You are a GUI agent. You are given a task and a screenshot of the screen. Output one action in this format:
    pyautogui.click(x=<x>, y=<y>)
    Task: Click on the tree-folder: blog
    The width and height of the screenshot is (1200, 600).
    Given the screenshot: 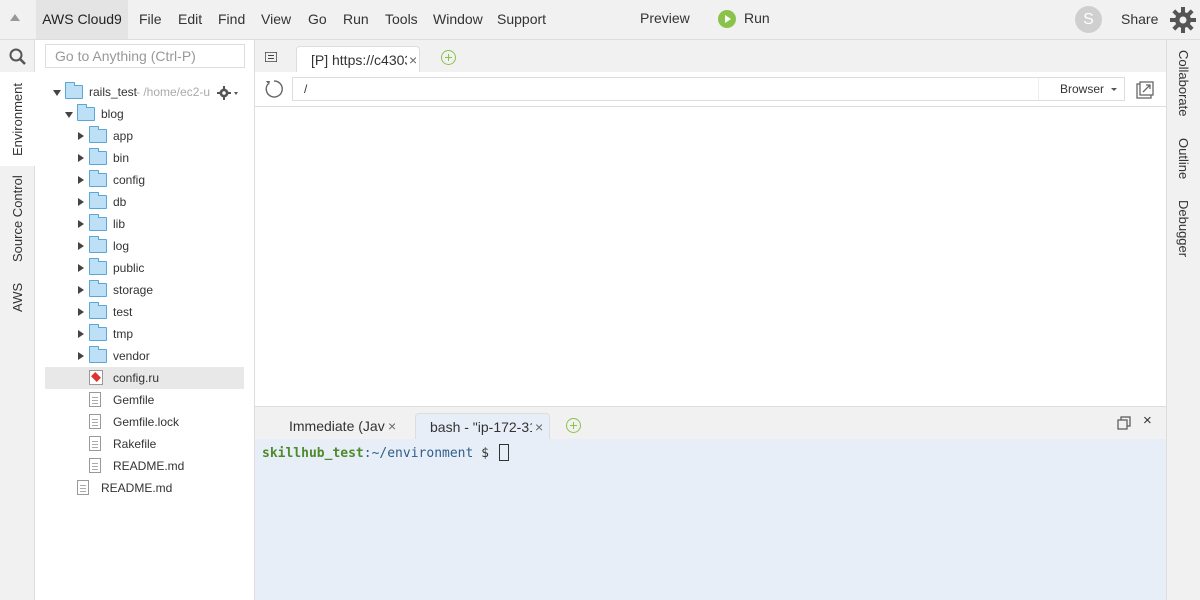 What is the action you would take?
    pyautogui.click(x=144, y=114)
    